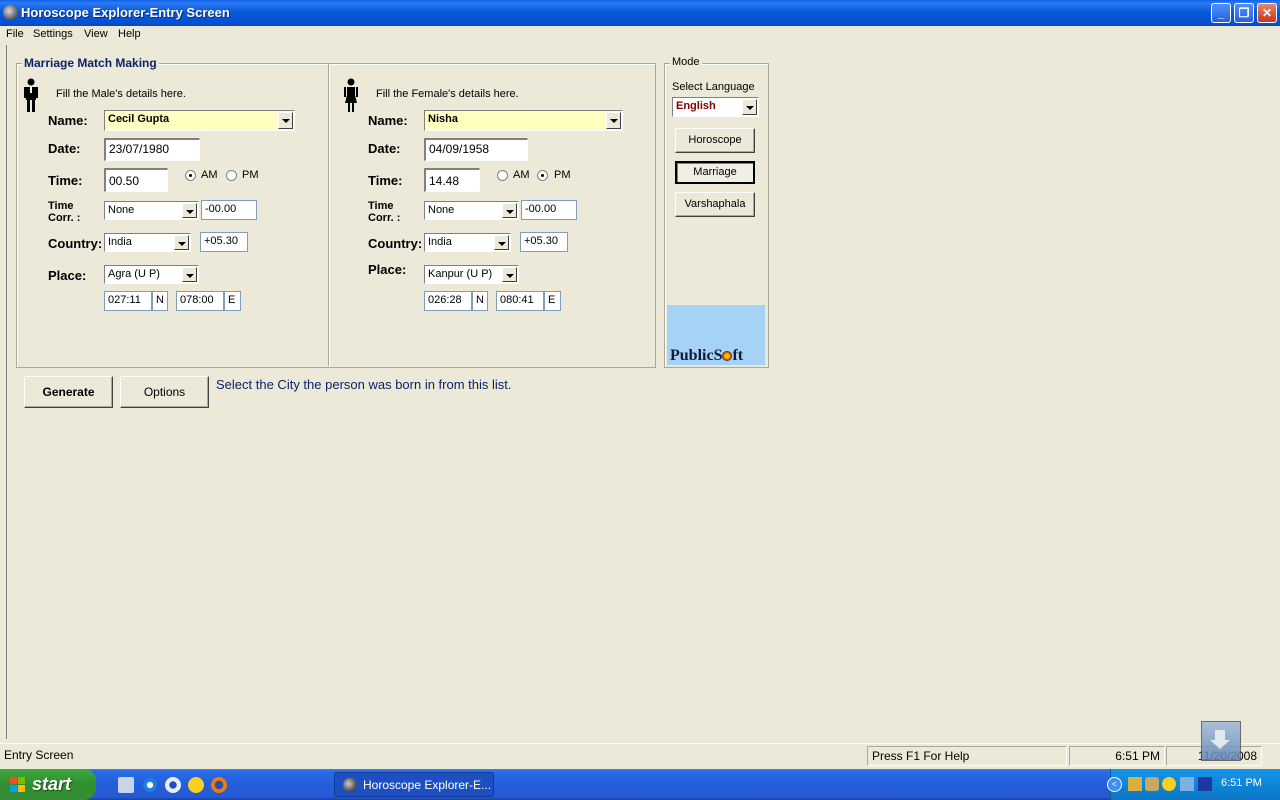  What do you see at coordinates (128, 301) in the screenshot?
I see `male-latitude-input: 027:11` at bounding box center [128, 301].